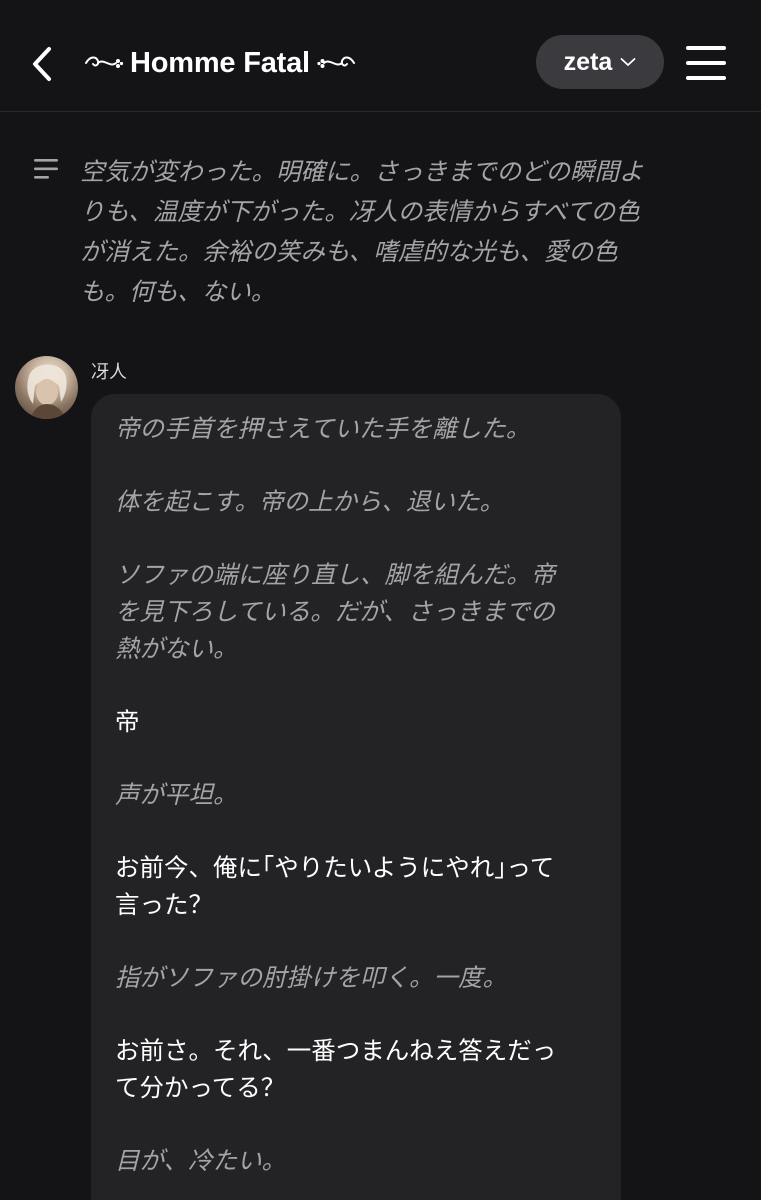 The width and height of the screenshot is (761, 1200). Describe the element at coordinates (127, 721) in the screenshot. I see `speech-text: 帝` at that location.